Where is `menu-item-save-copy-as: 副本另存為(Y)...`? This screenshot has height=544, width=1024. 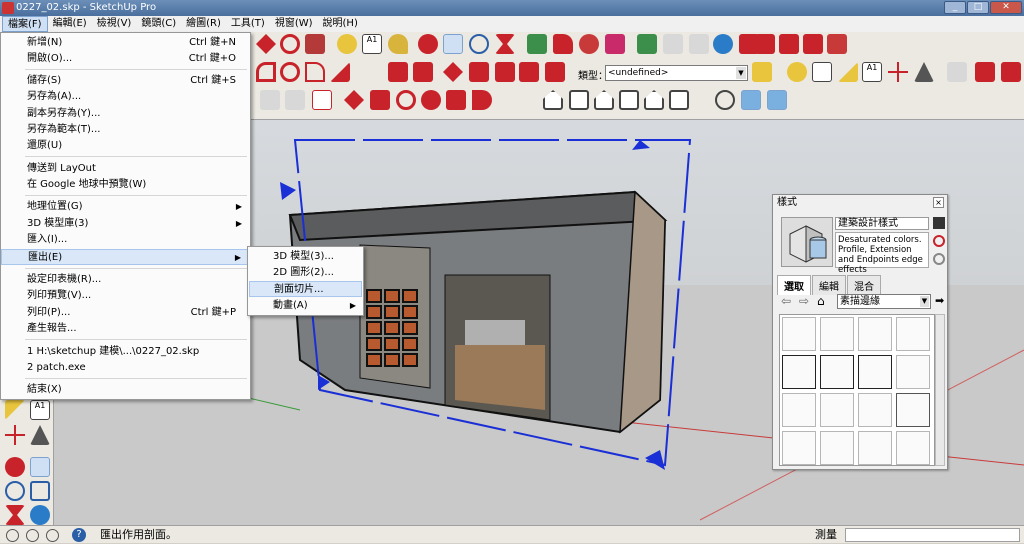 menu-item-save-copy-as: 副本另存為(Y)... is located at coordinates (125, 114).